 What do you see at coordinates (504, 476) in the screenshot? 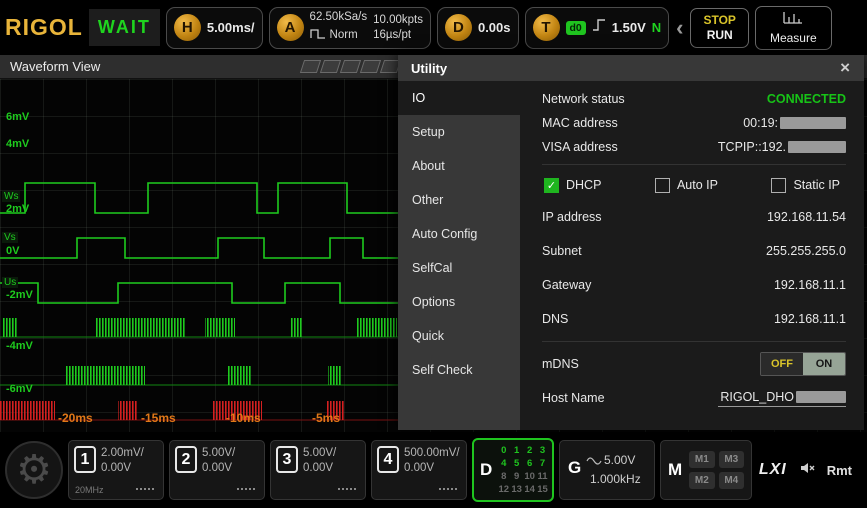
I see `digital-bit: 8` at bounding box center [504, 476].